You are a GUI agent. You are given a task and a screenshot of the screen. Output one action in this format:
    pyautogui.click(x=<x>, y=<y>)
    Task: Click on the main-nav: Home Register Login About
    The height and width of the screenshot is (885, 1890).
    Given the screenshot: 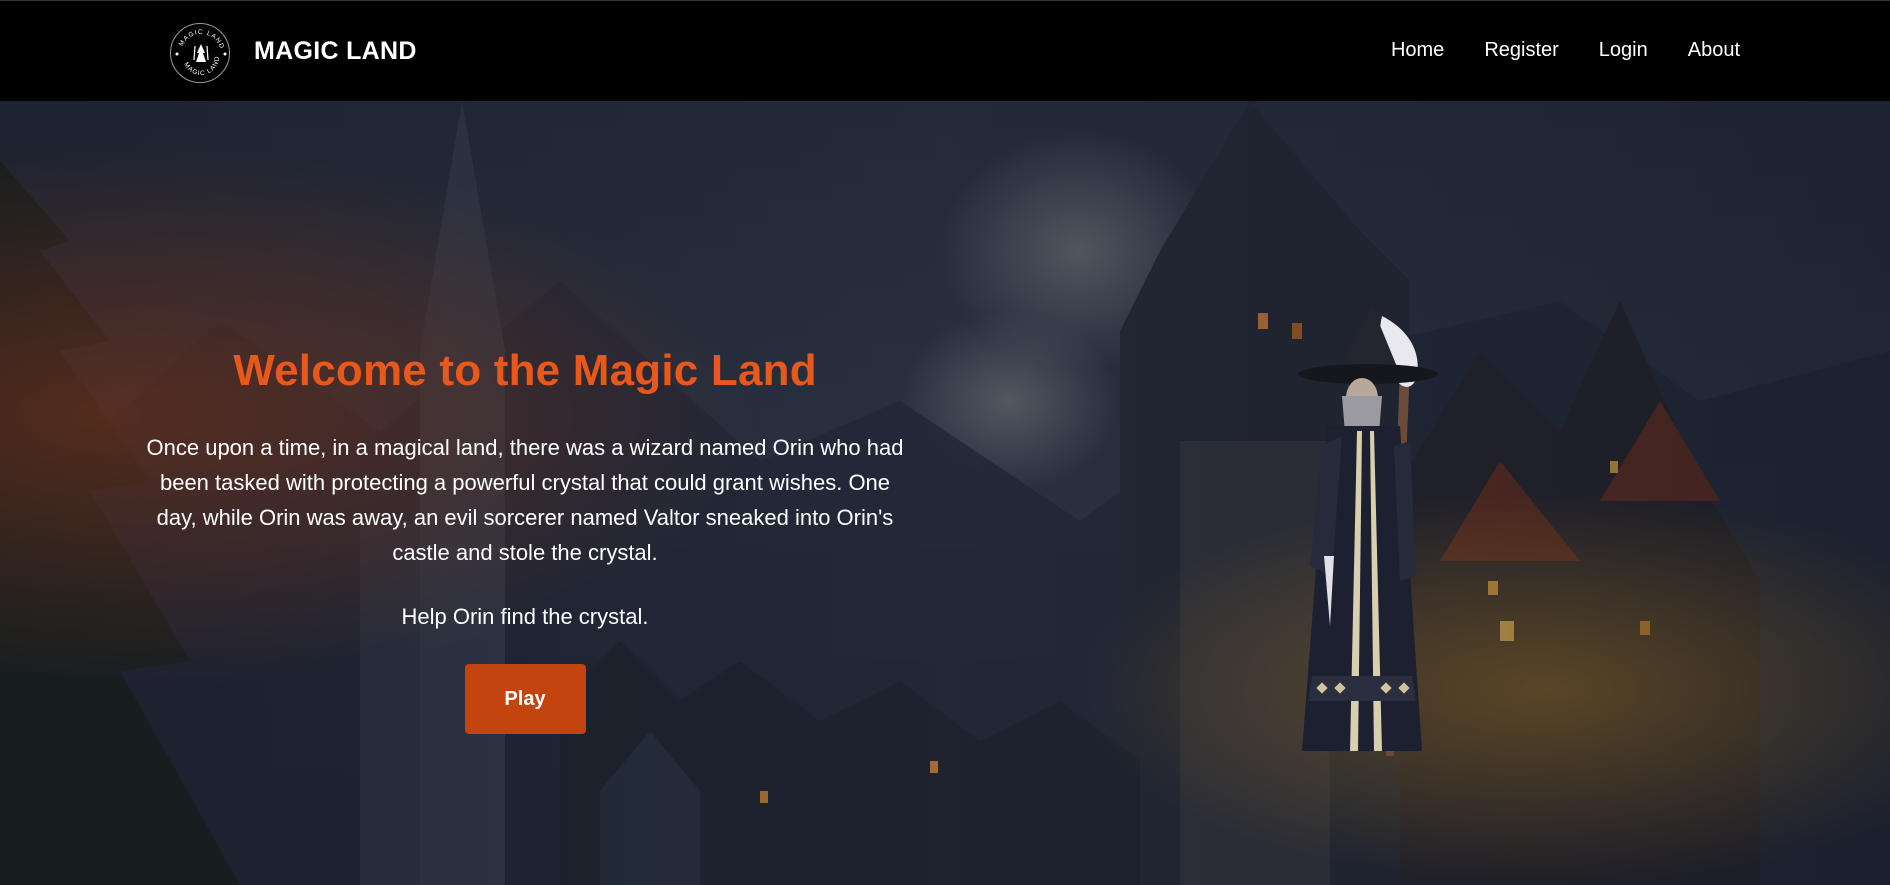 What is the action you would take?
    pyautogui.click(x=1545, y=50)
    